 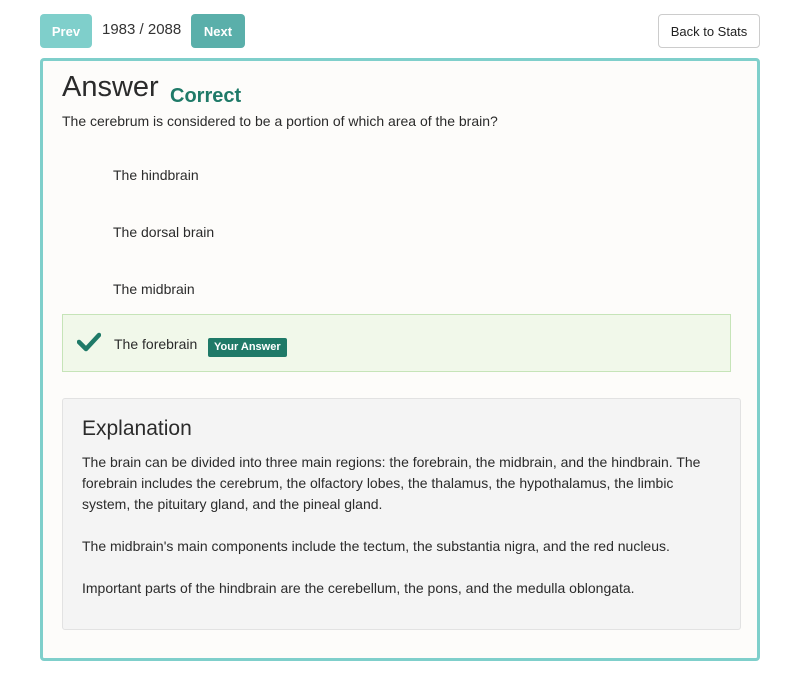 I want to click on option-label: The forebrain, so click(x=156, y=344).